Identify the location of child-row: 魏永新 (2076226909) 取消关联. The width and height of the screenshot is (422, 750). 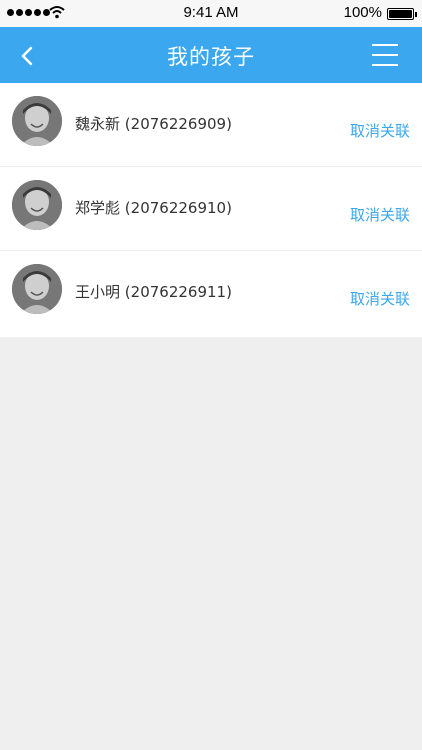
(211, 125).